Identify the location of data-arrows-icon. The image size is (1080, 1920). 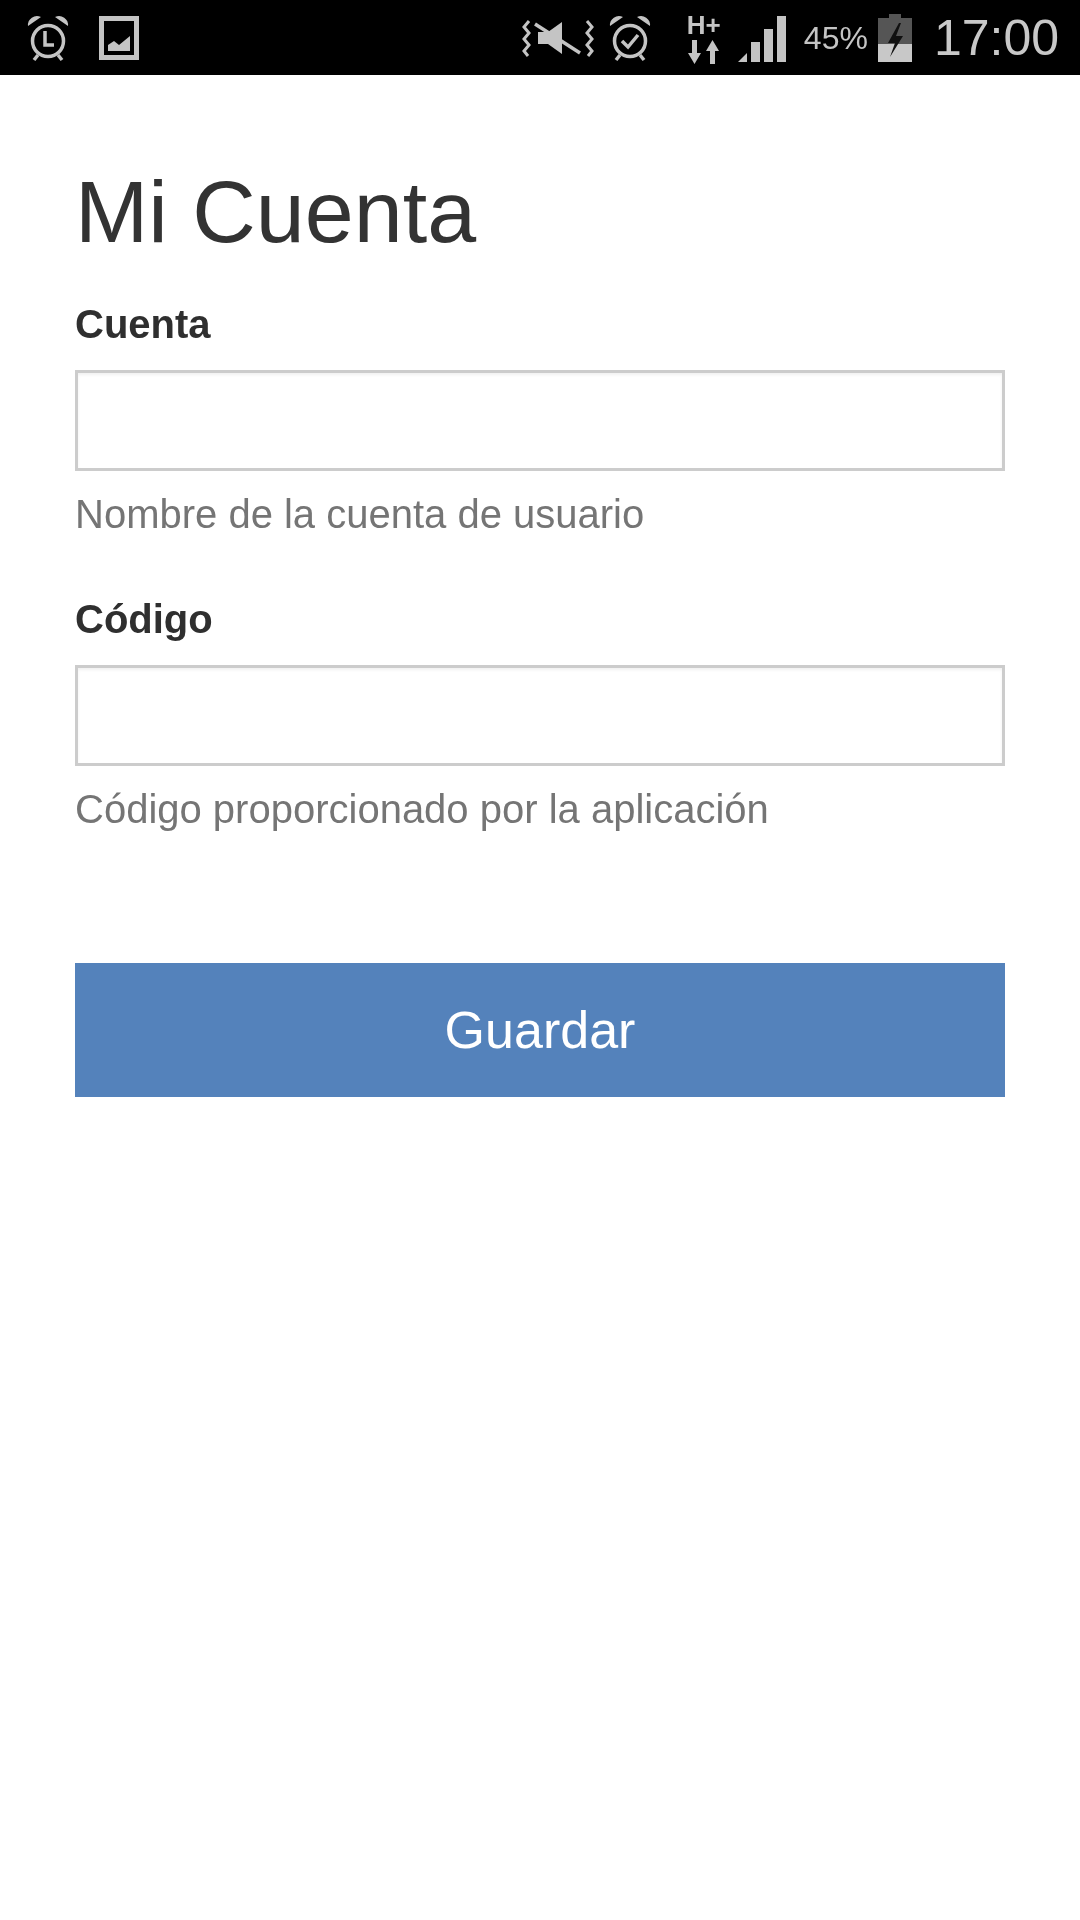
(703, 51).